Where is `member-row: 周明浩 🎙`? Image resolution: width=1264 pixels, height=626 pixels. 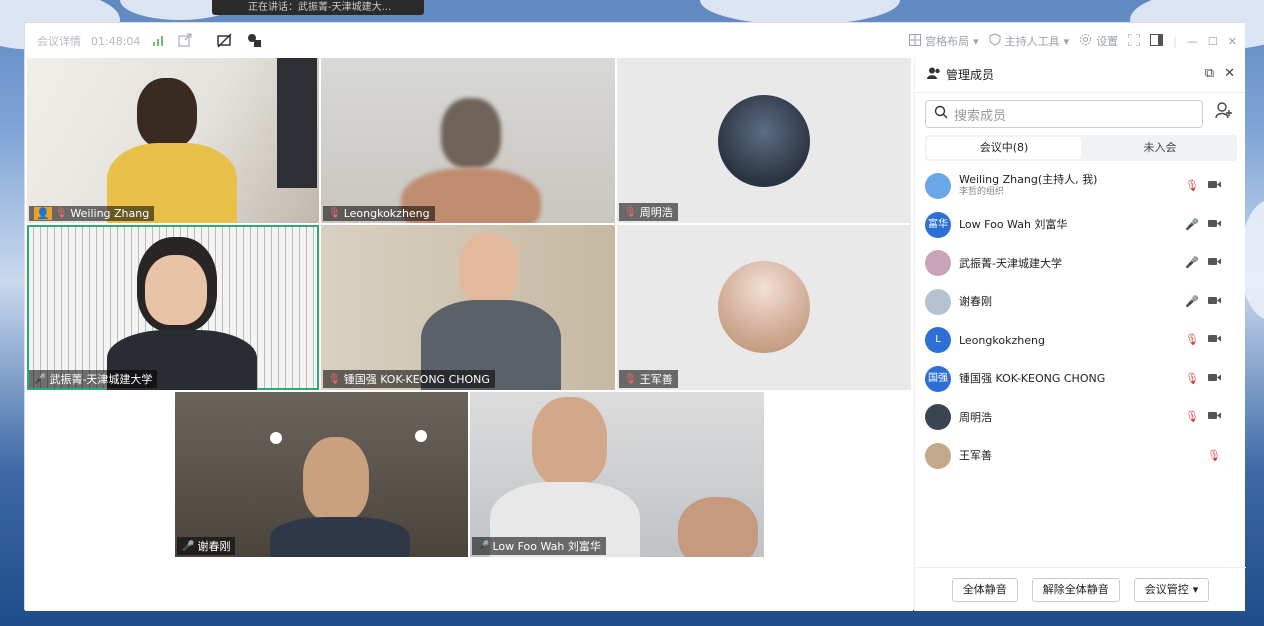 member-row: 周明浩 🎙 is located at coordinates (1081, 417).